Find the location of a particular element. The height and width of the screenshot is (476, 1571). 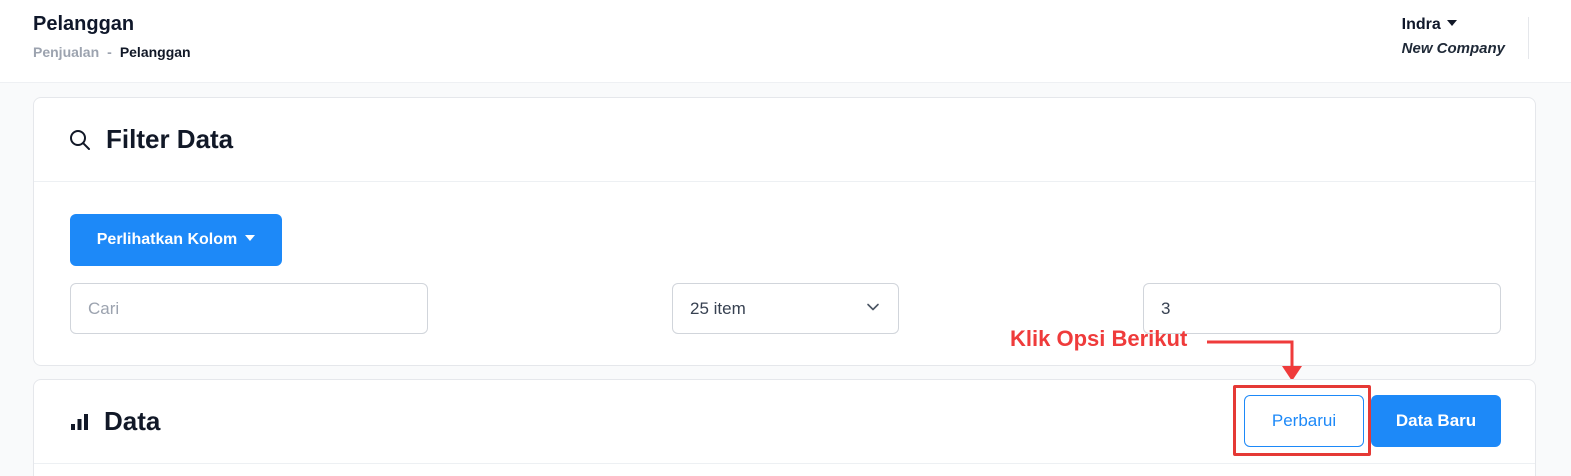

user-menu: Indra New Company is located at coordinates (1453, 36).